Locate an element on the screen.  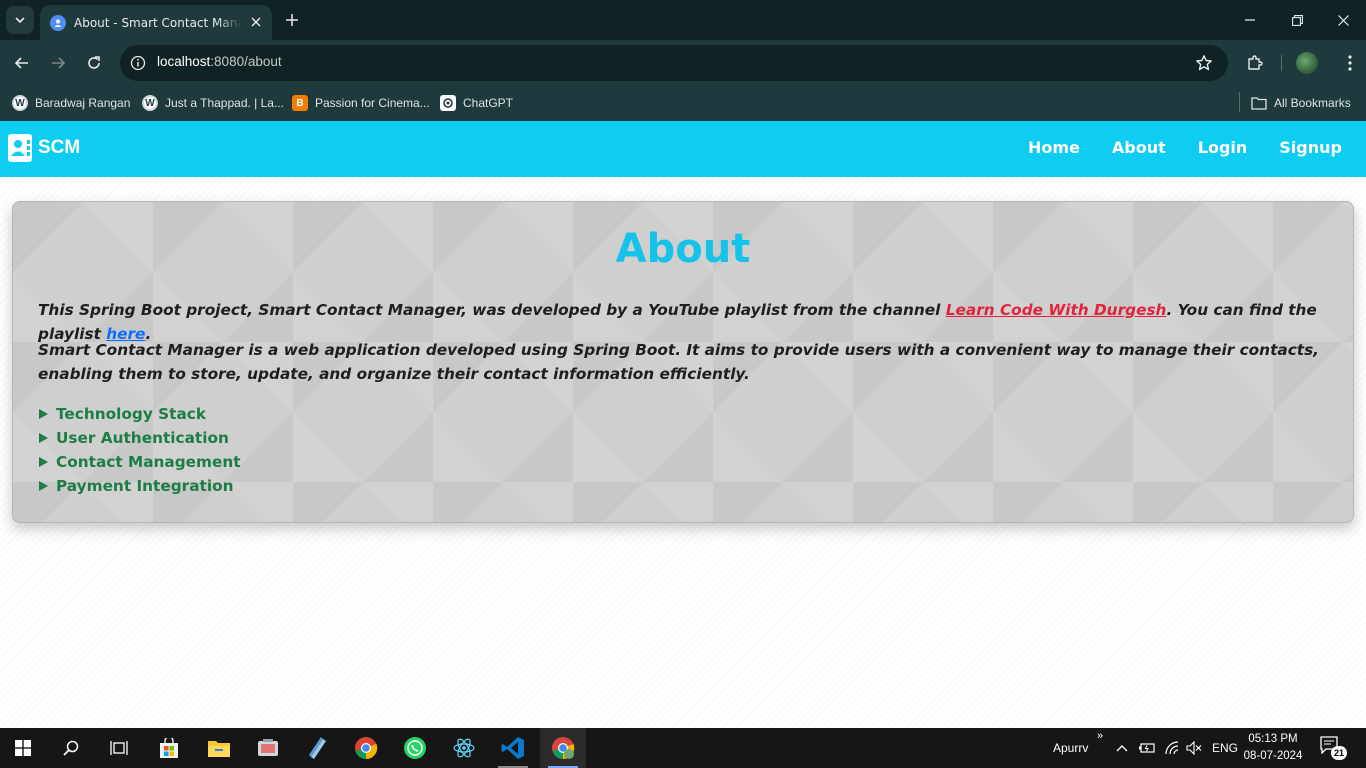
bookmark-item: W Baradwaj Rangan is located at coordinates (71, 103).